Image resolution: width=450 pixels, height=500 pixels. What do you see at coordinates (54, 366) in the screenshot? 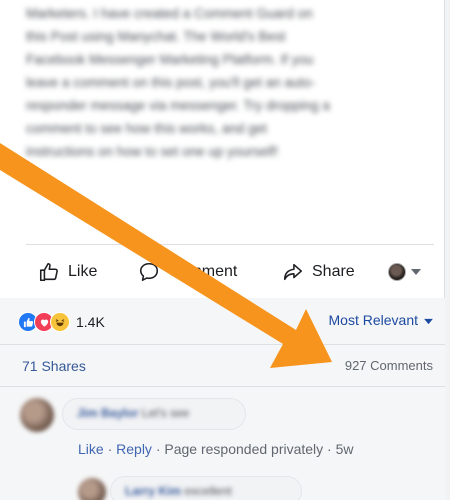
I see `shares-count: 71 Shares` at bounding box center [54, 366].